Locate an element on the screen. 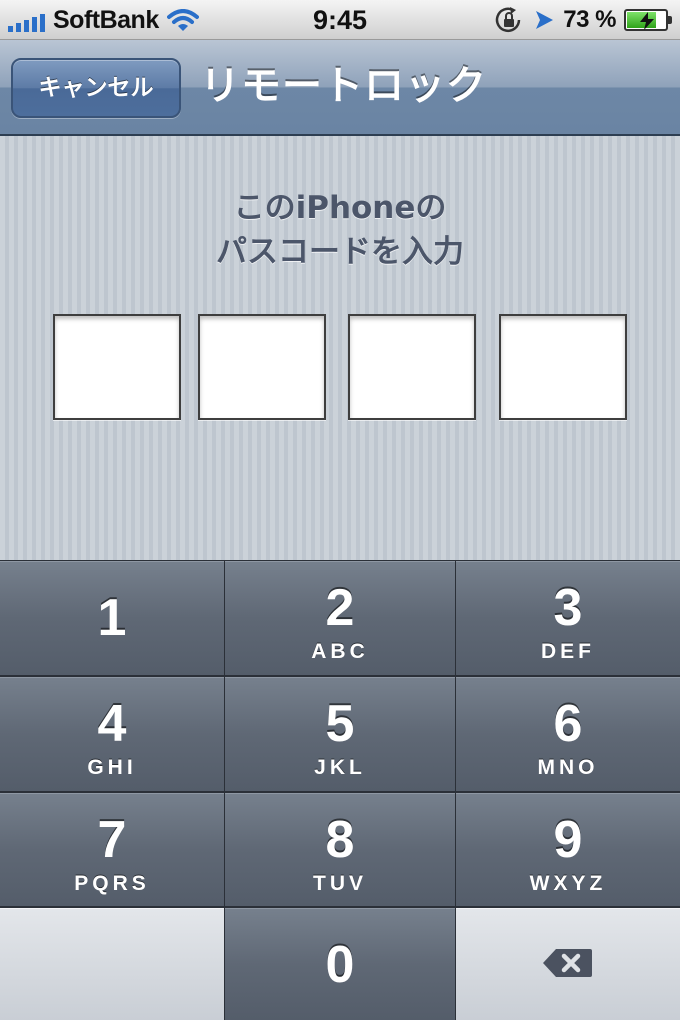 The width and height of the screenshot is (680, 1020). status-bar: SoftBank 9:45 73 % is located at coordinates (340, 20).